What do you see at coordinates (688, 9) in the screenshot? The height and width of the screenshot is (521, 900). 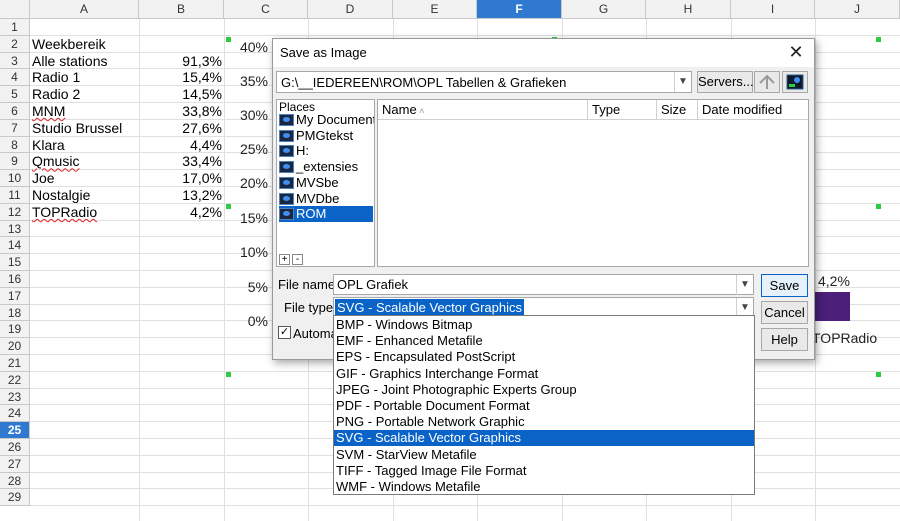 I see `column-header-h: H` at bounding box center [688, 9].